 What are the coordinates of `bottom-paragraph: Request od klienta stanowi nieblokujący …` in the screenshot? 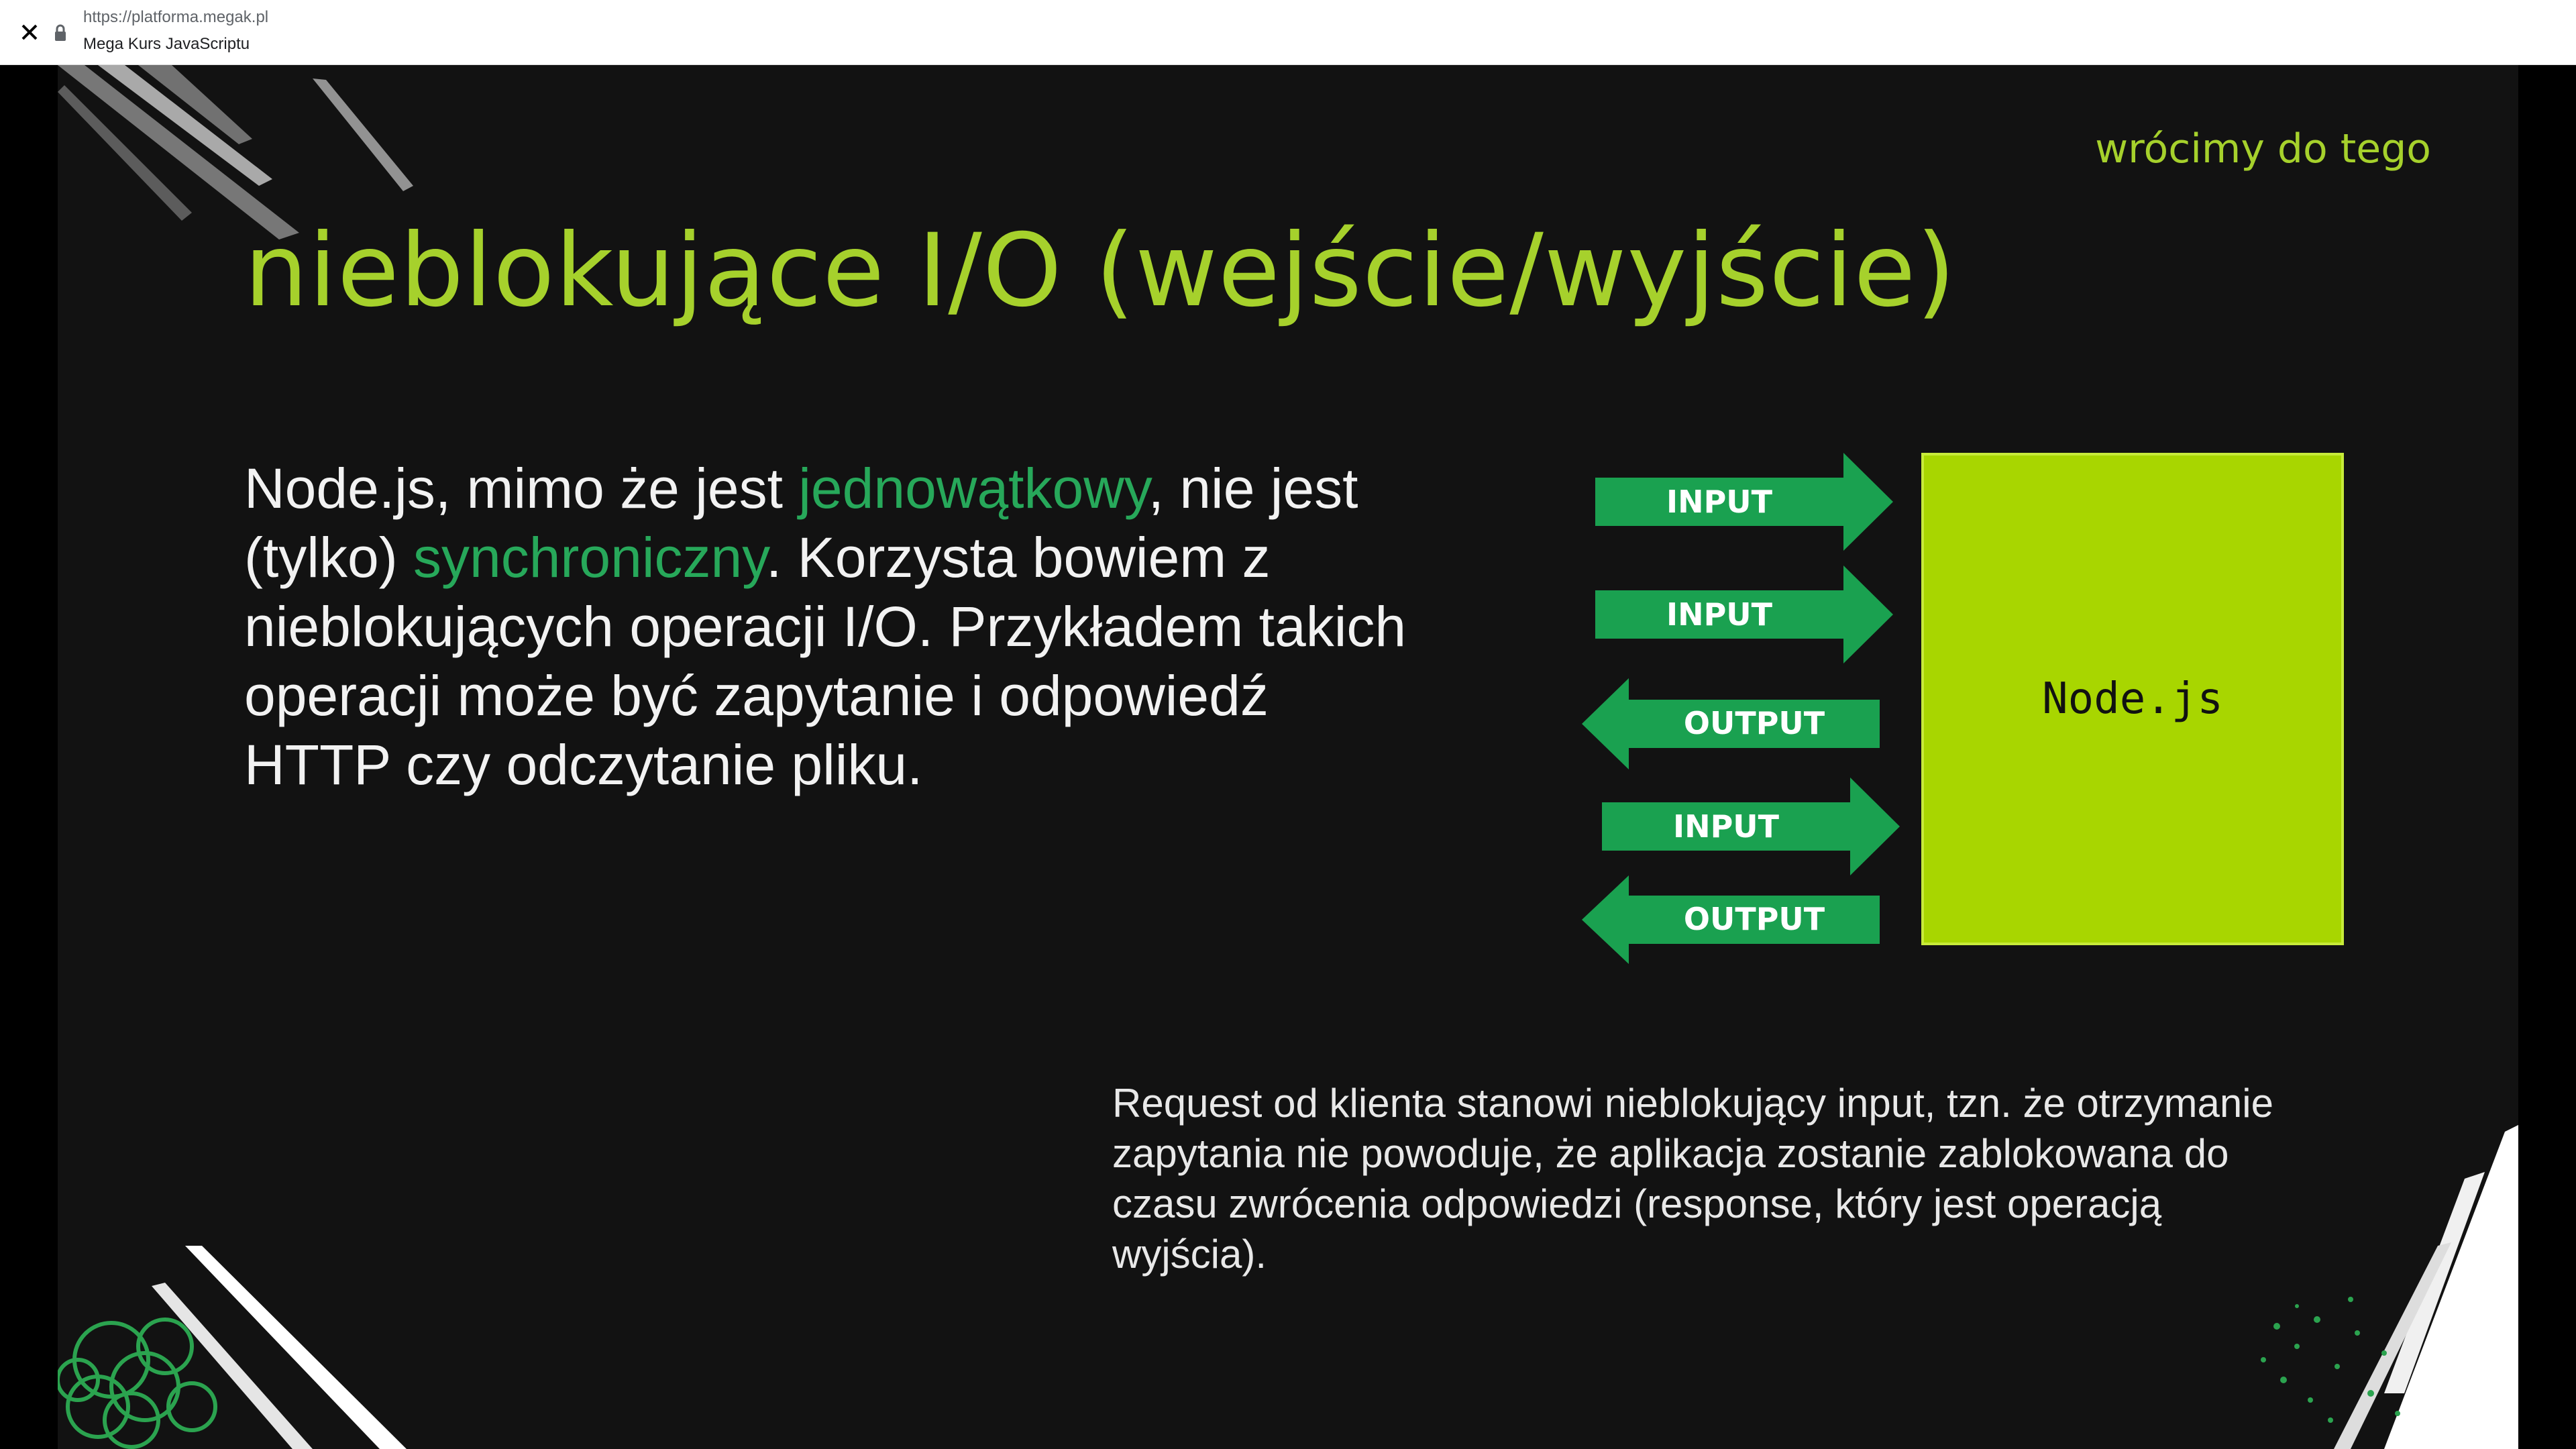 It's located at (1692, 1179).